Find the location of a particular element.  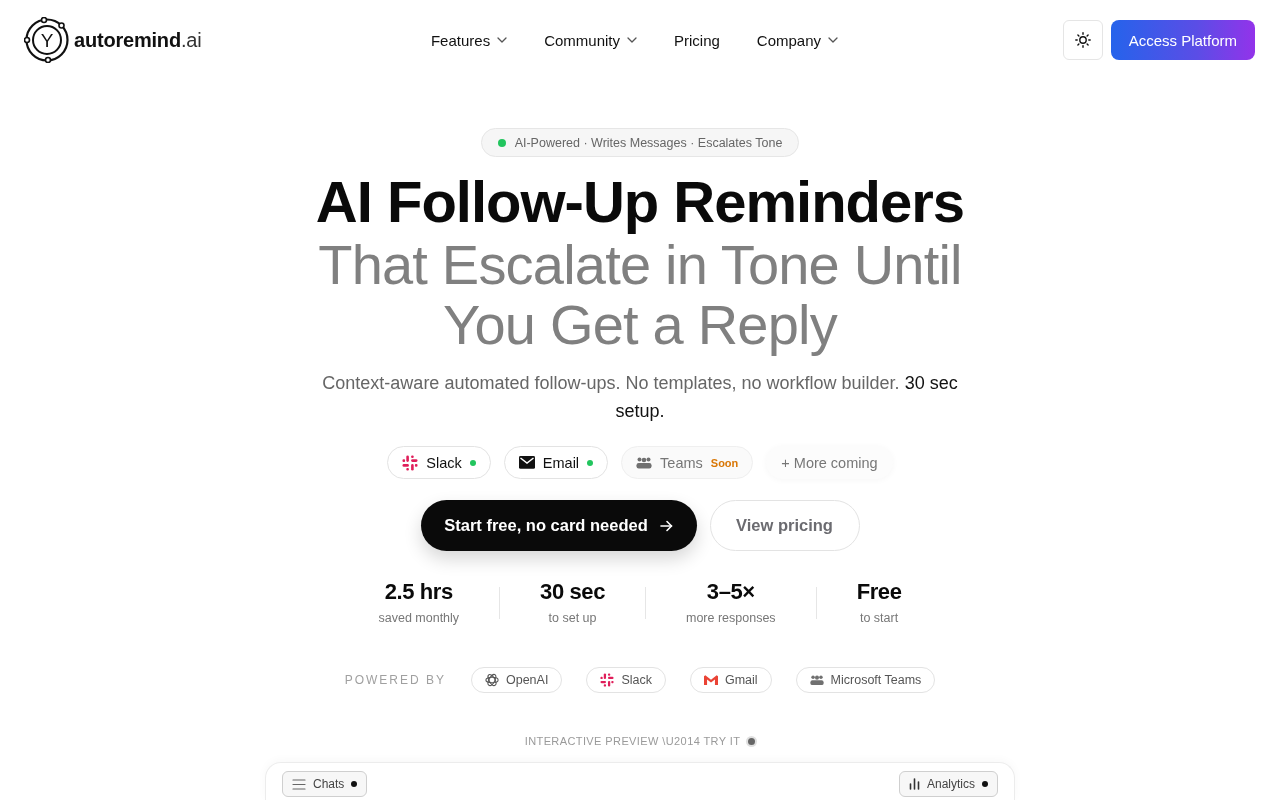

view-pricing-button: View pricing is located at coordinates (784, 525).